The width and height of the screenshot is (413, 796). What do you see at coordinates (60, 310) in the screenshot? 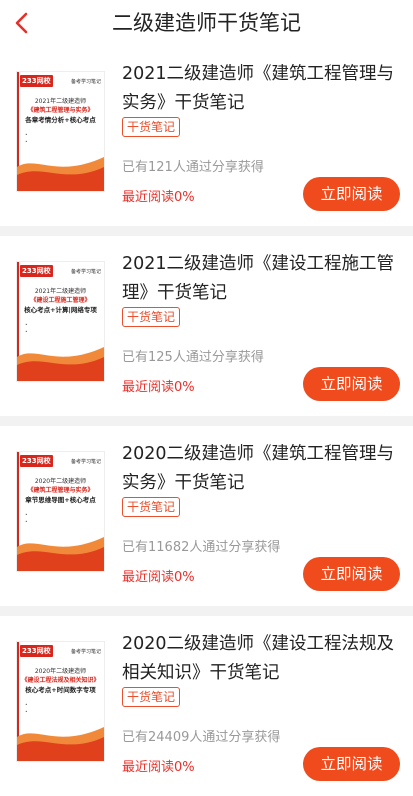
I see `cover-line: 核心考点+计算|网络专项` at bounding box center [60, 310].